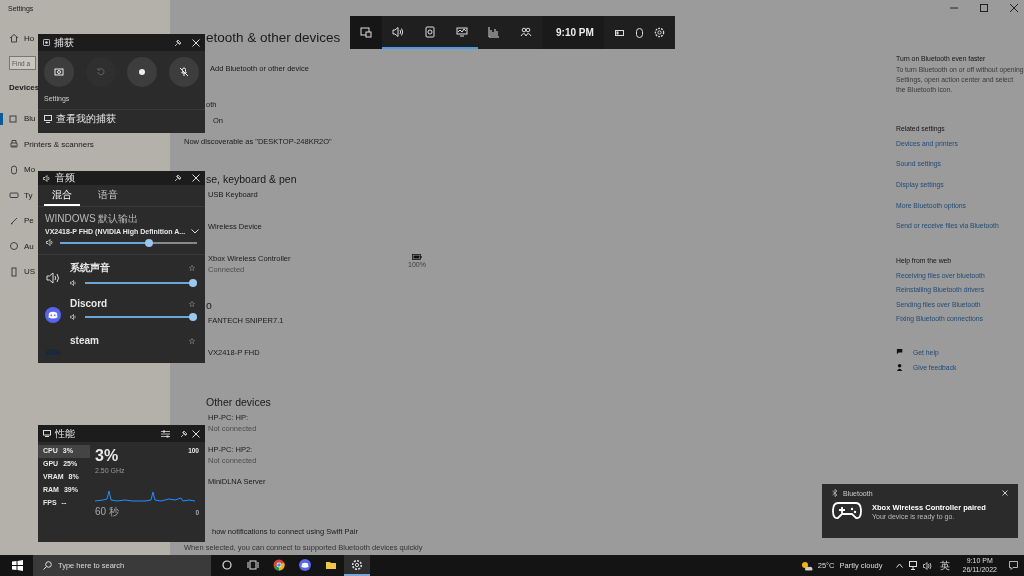 The width and height of the screenshot is (1024, 576). I want to click on section-heading: Devices, so click(24, 88).